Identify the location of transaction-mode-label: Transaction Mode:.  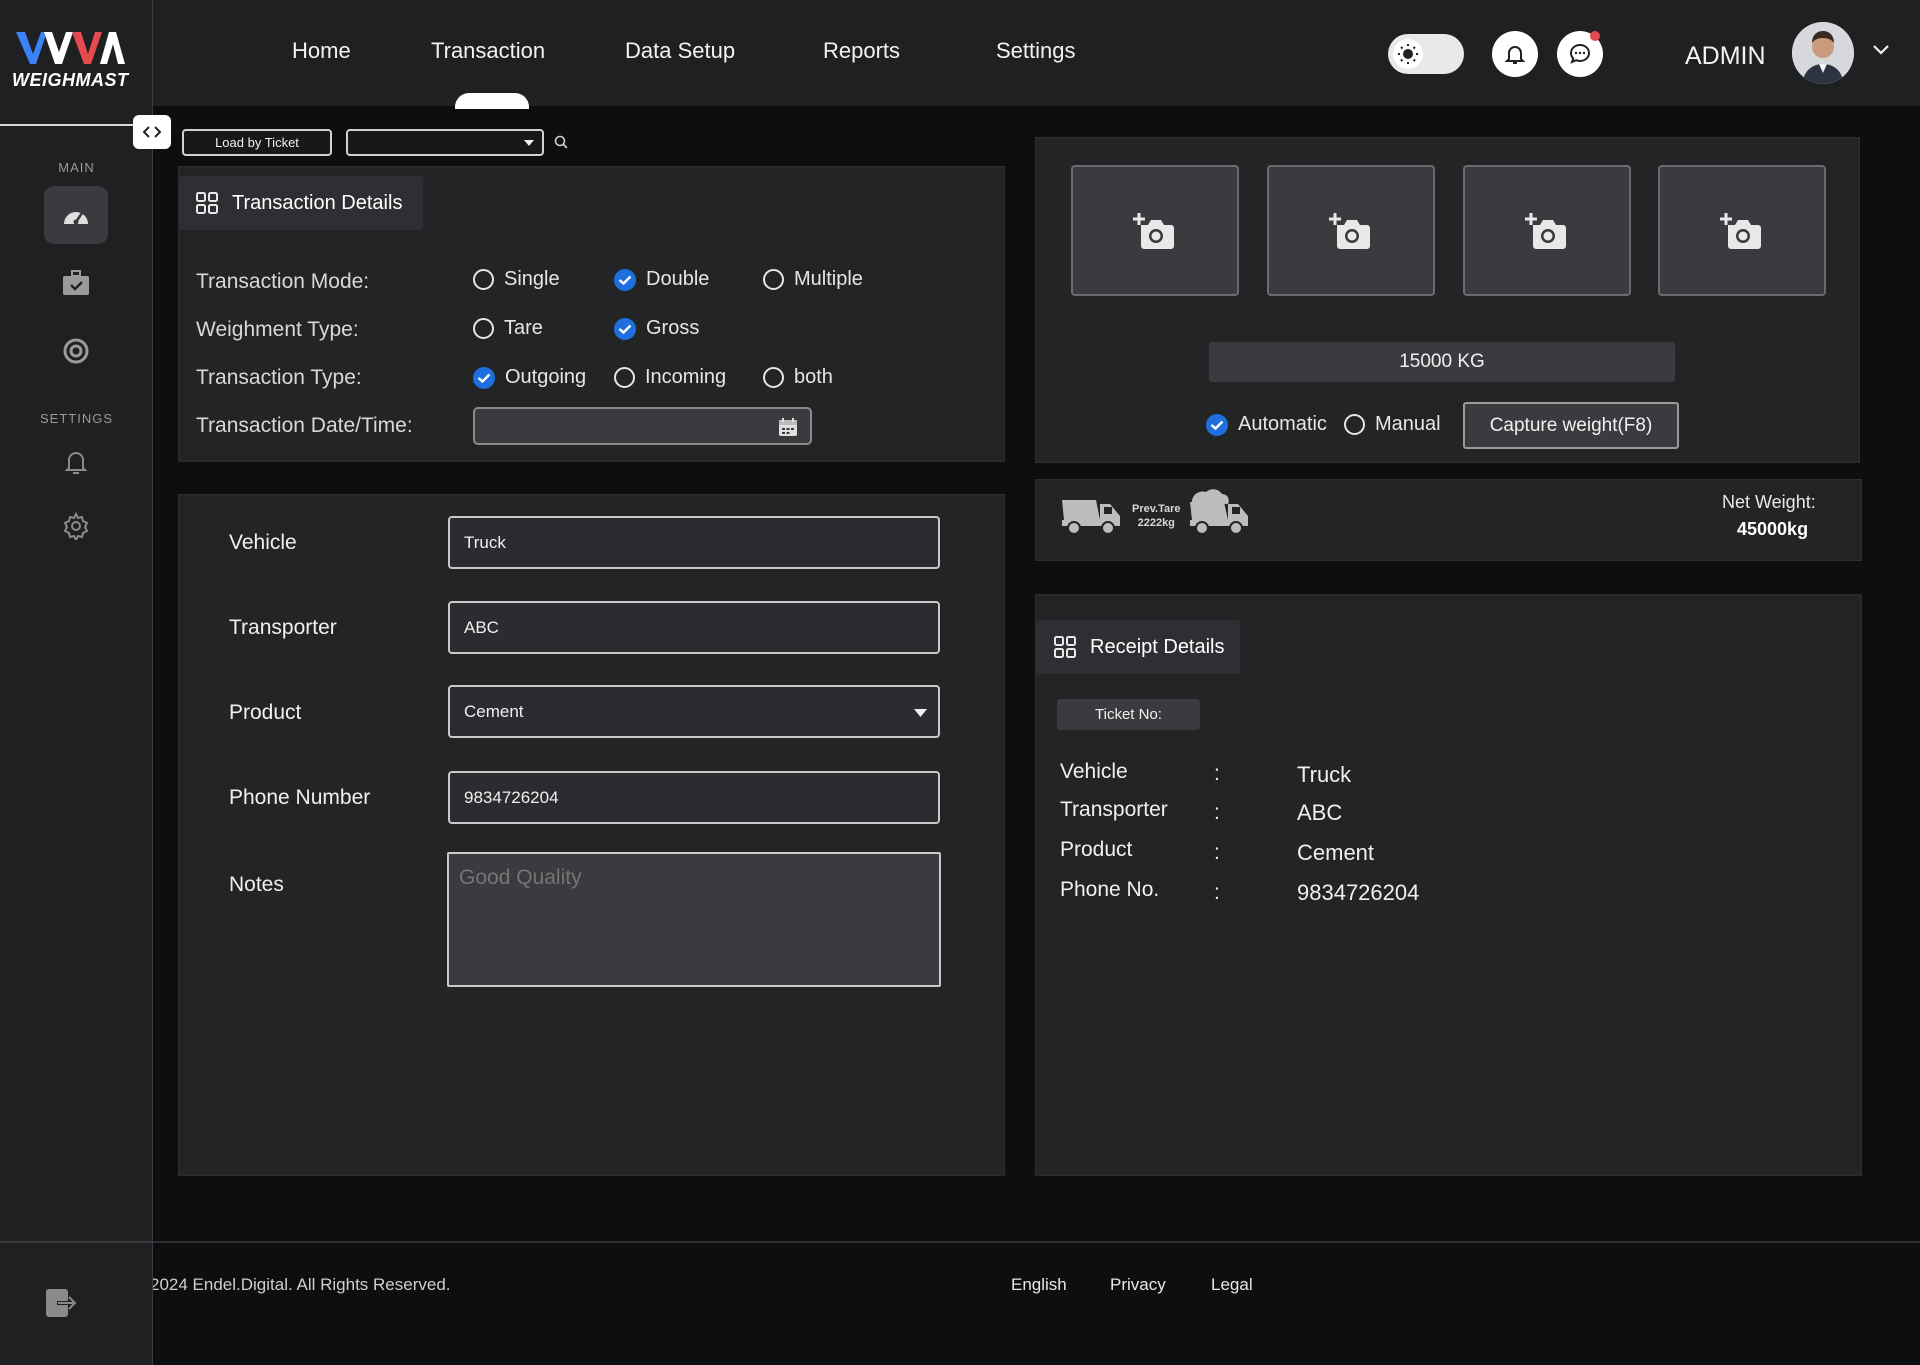
(283, 281).